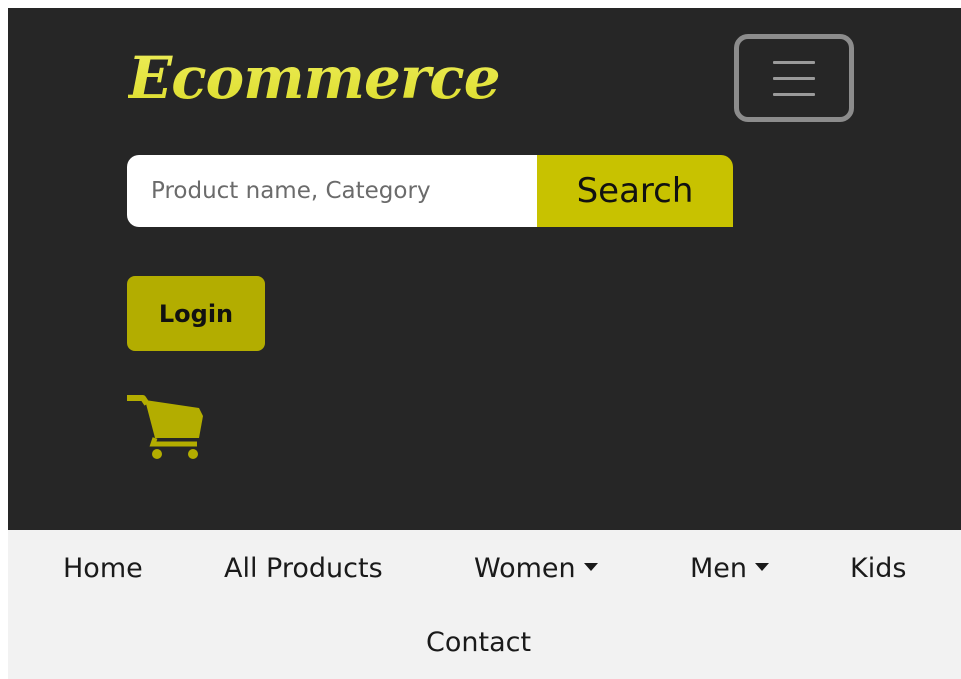 This screenshot has height=679, width=961. I want to click on search-form: Search, so click(430, 191).